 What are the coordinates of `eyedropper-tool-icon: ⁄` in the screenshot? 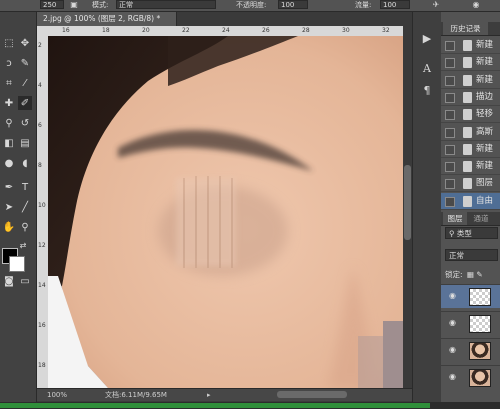 It's located at (25, 83).